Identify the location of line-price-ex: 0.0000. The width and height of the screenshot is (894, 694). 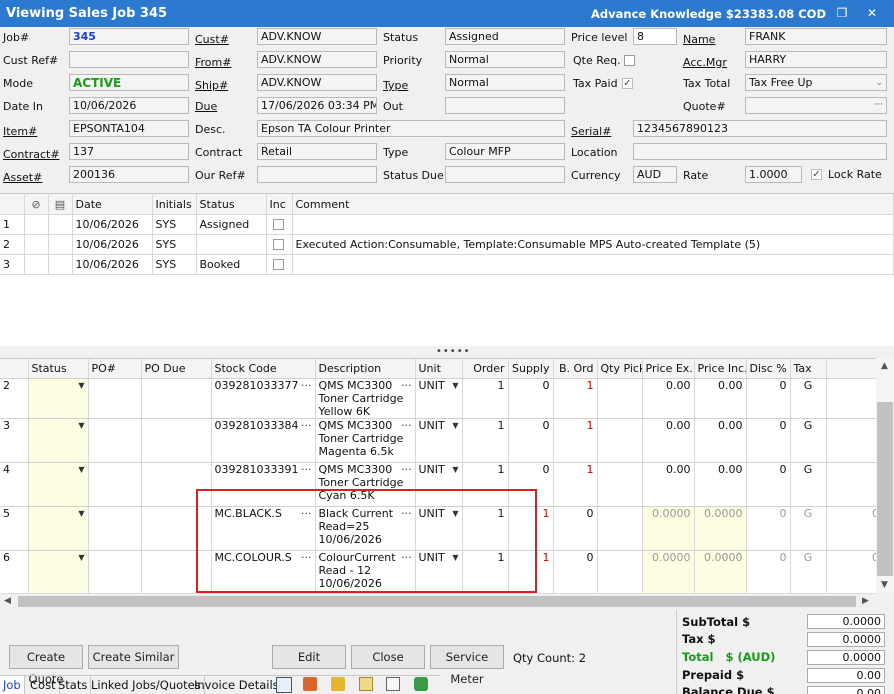
(668, 528).